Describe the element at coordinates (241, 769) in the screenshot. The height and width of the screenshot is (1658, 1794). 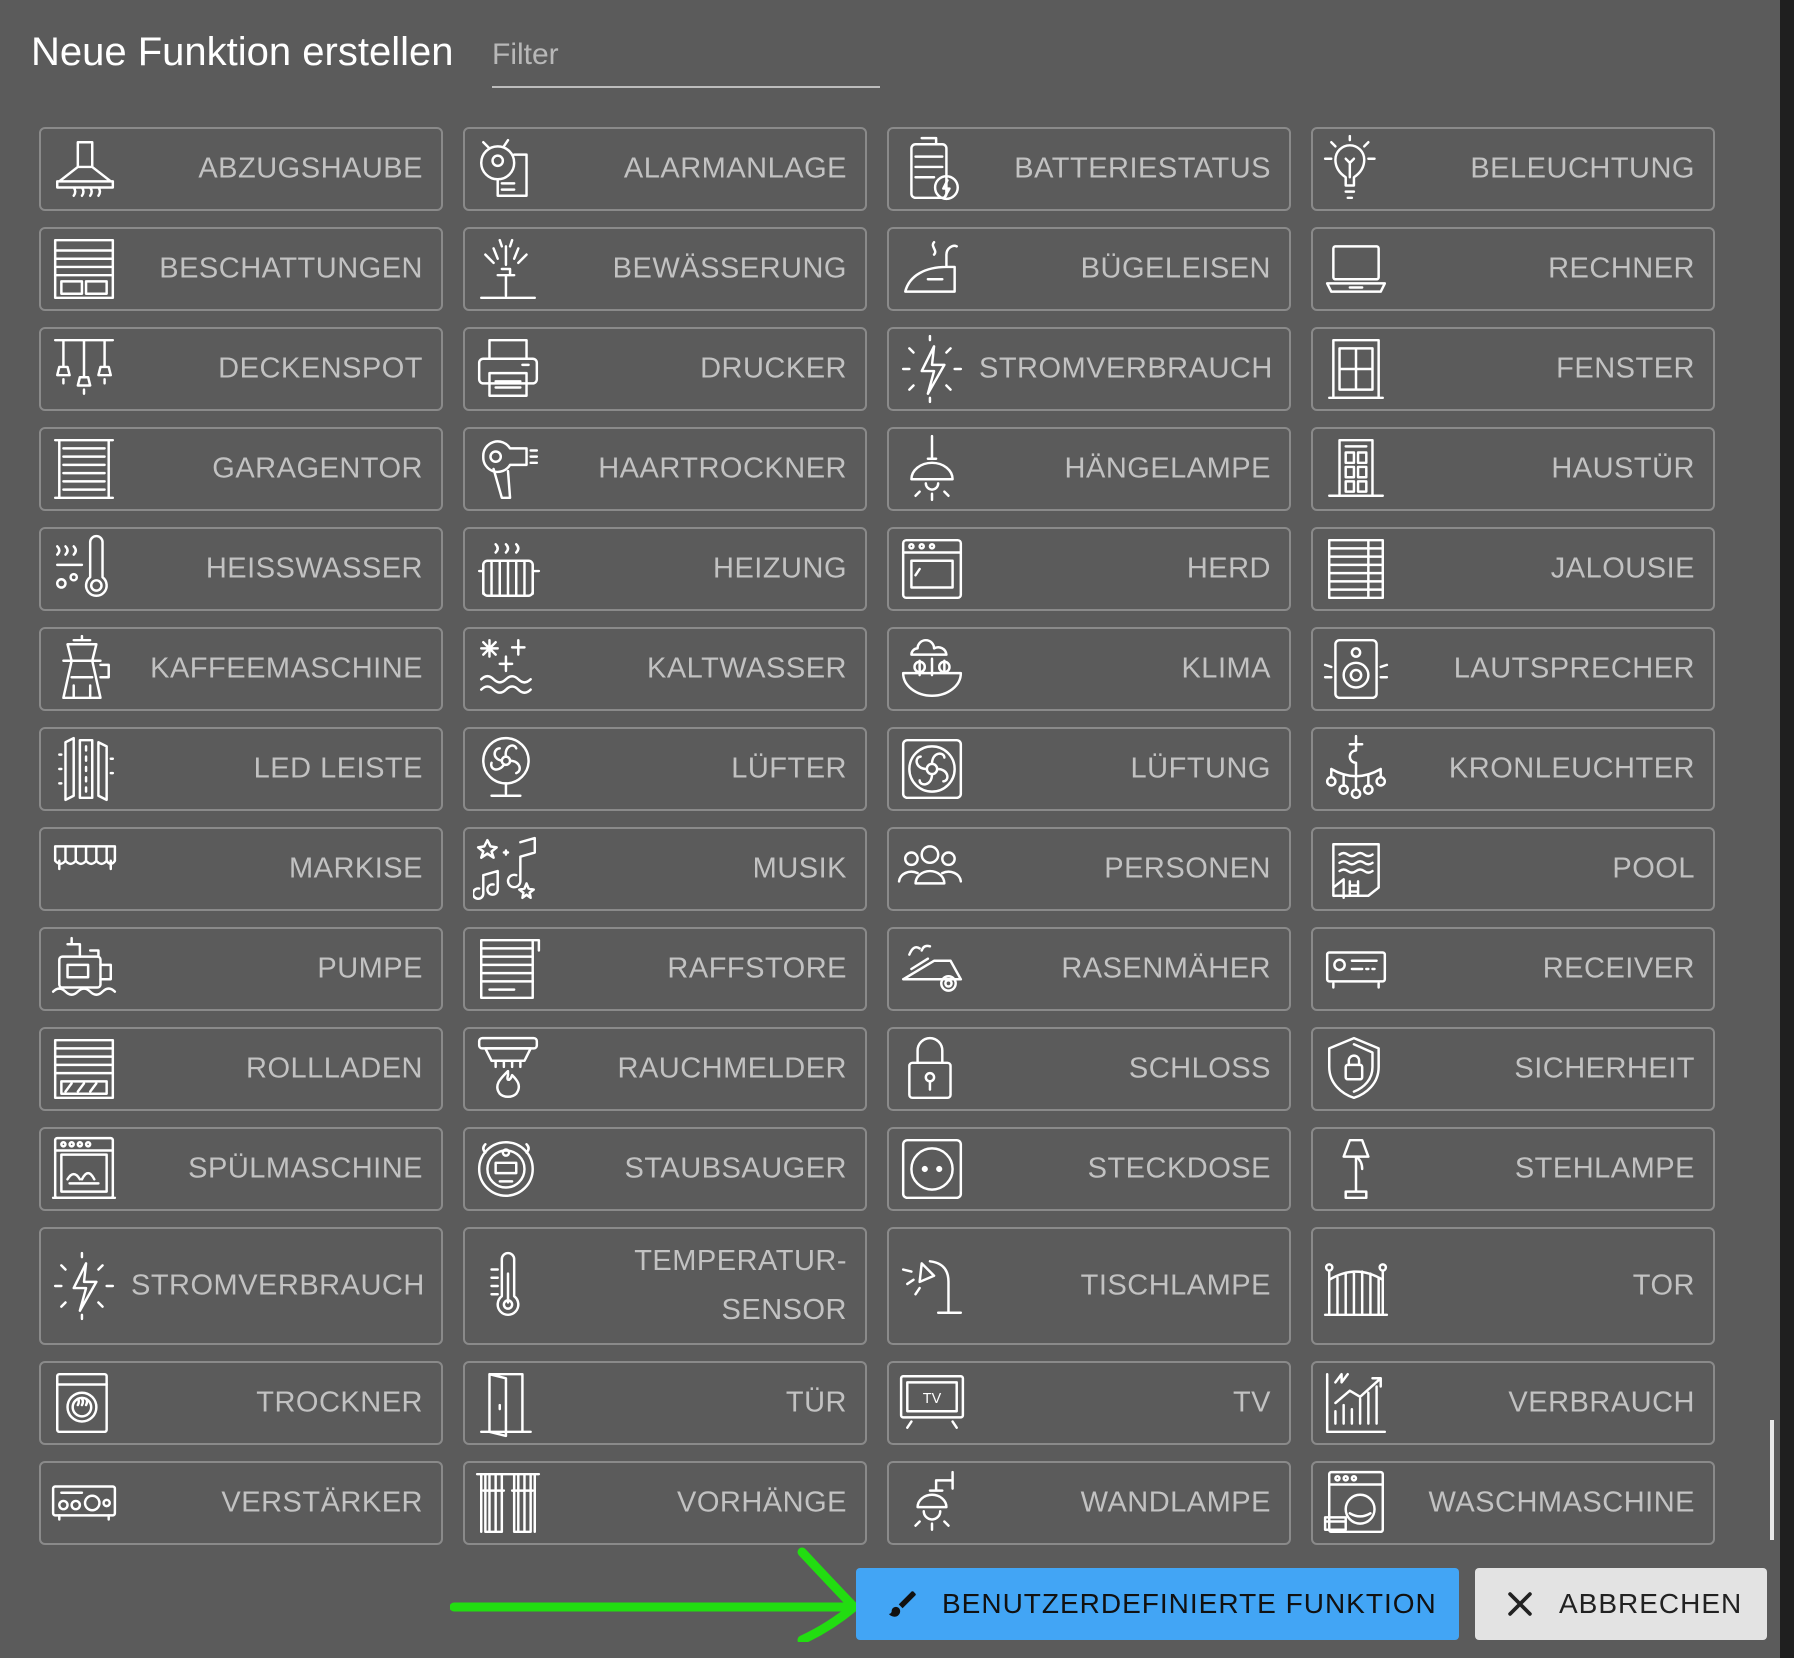
I see `function-tile: LED LEISTE` at that location.